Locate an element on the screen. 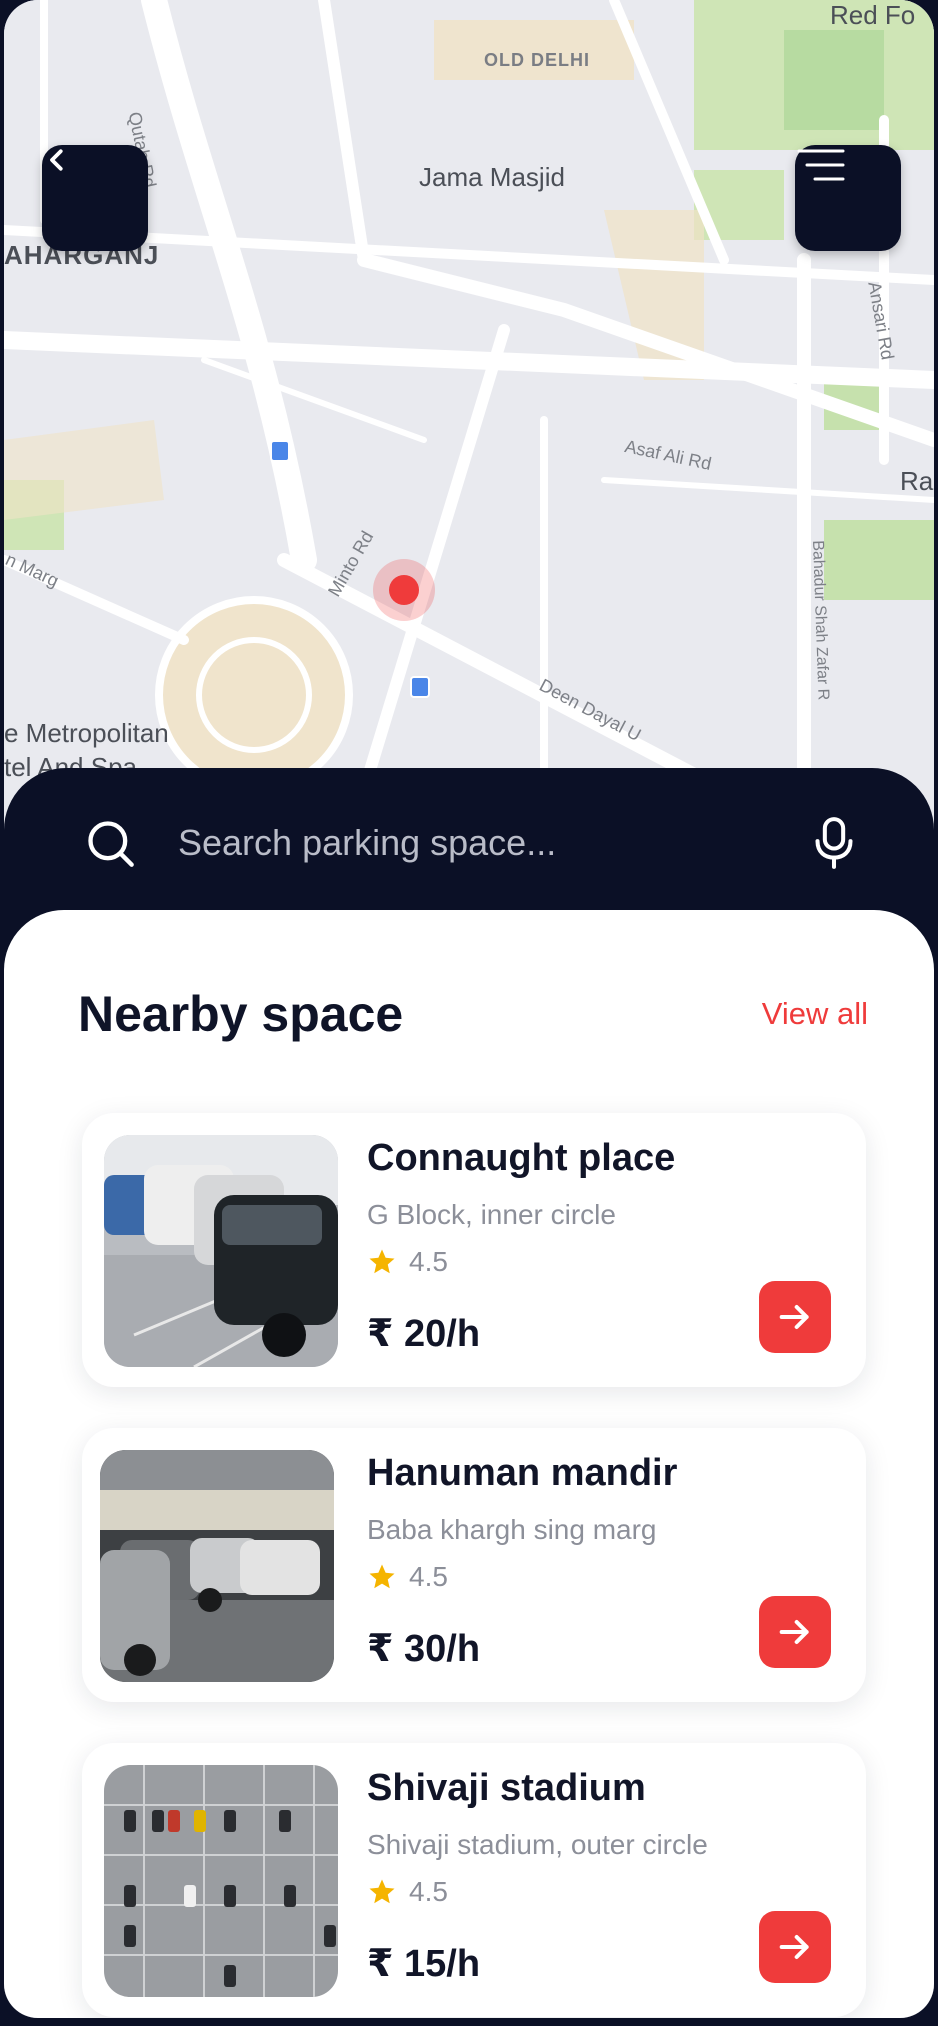 Image resolution: width=938 pixels, height=2026 pixels. nearby-header: Nearby space View all is located at coordinates (473, 1014).